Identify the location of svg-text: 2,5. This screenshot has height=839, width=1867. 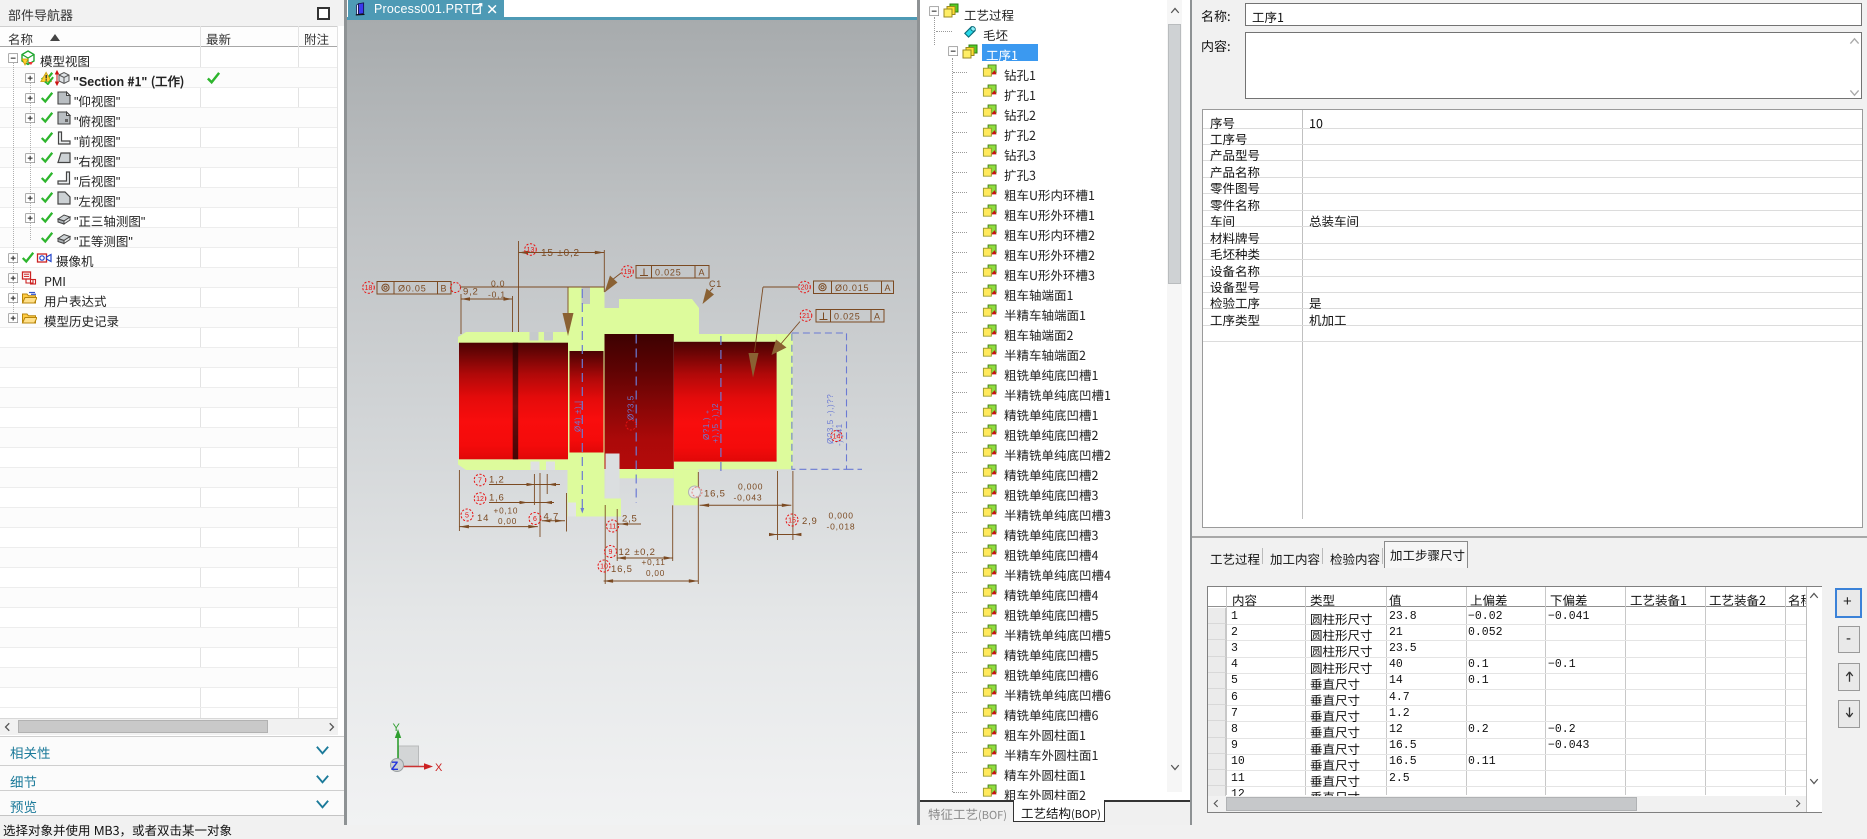
(630, 519).